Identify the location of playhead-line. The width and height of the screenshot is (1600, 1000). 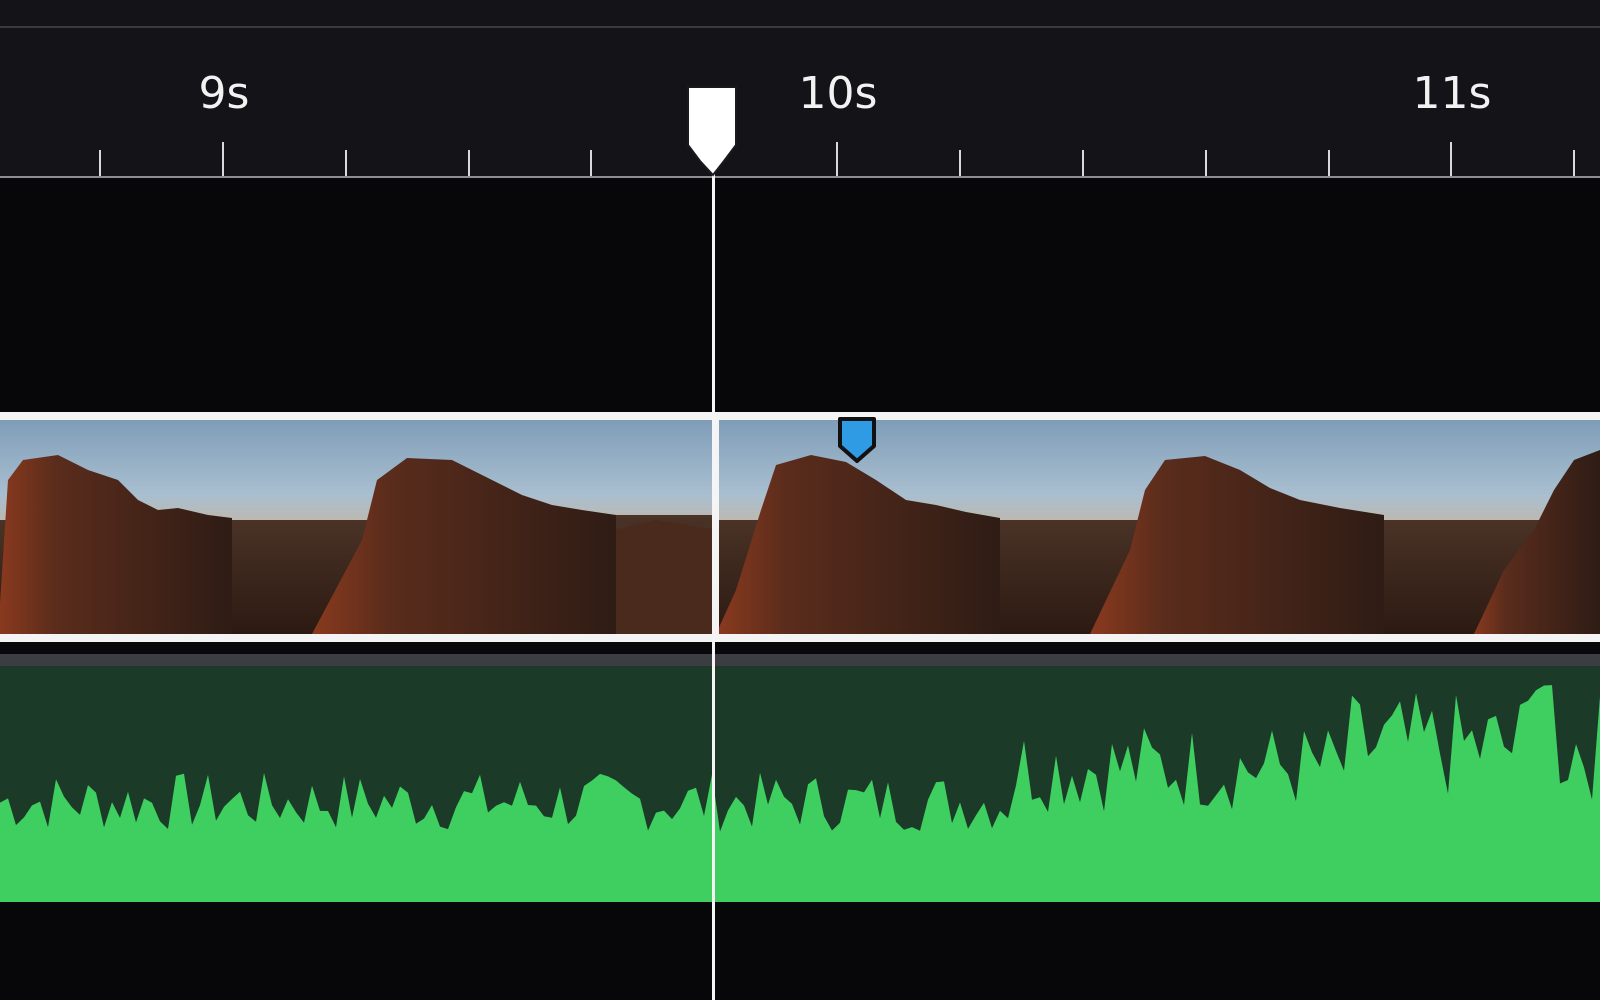
(713, 575).